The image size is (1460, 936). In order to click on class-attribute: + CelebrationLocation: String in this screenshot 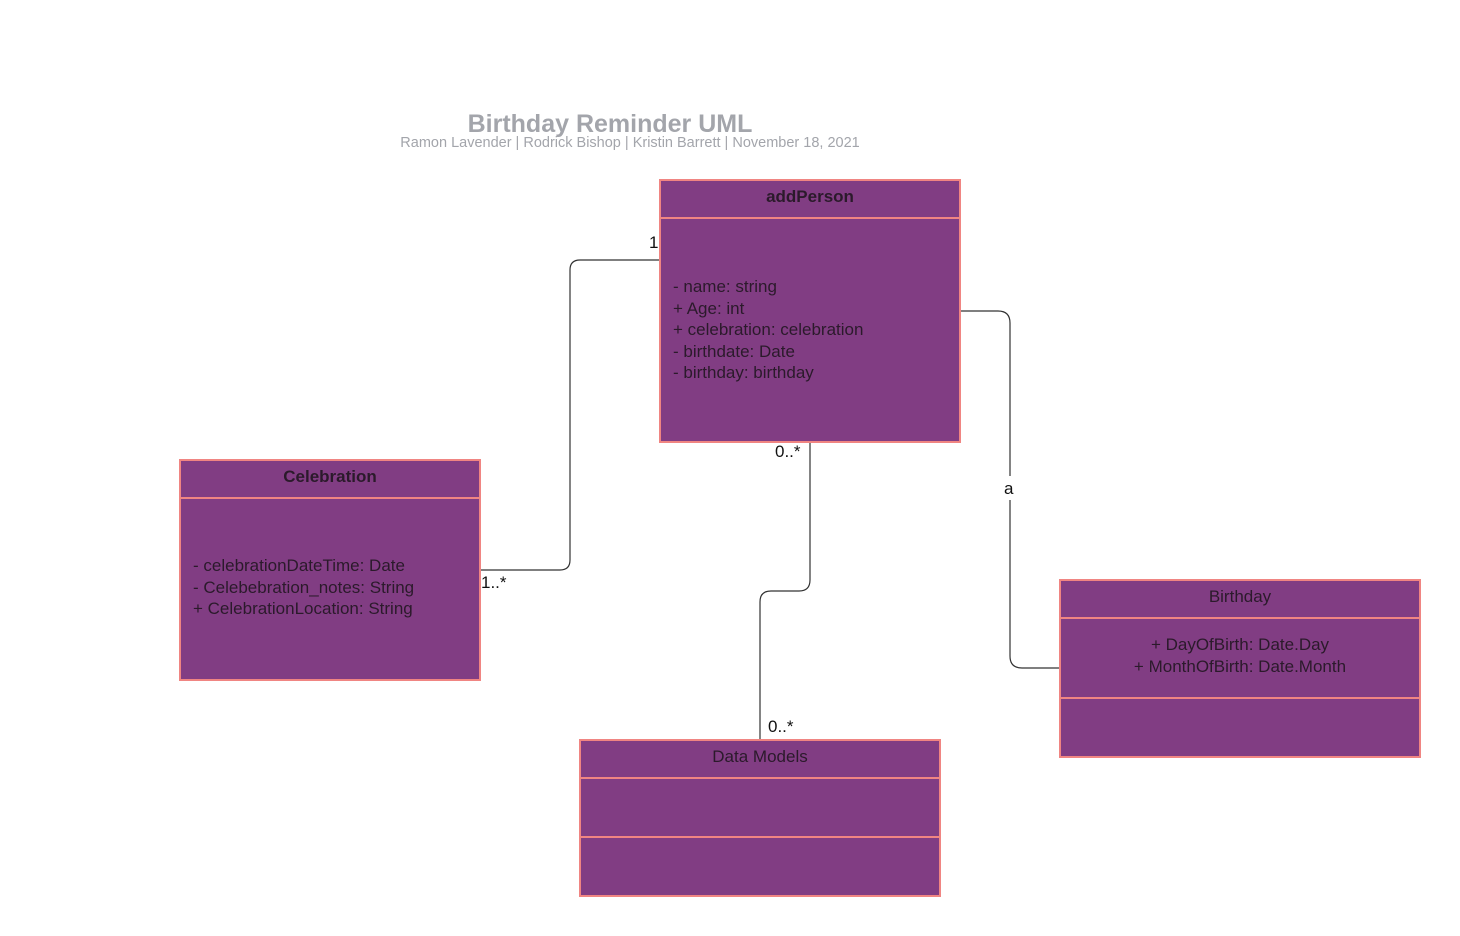, I will do `click(303, 608)`.